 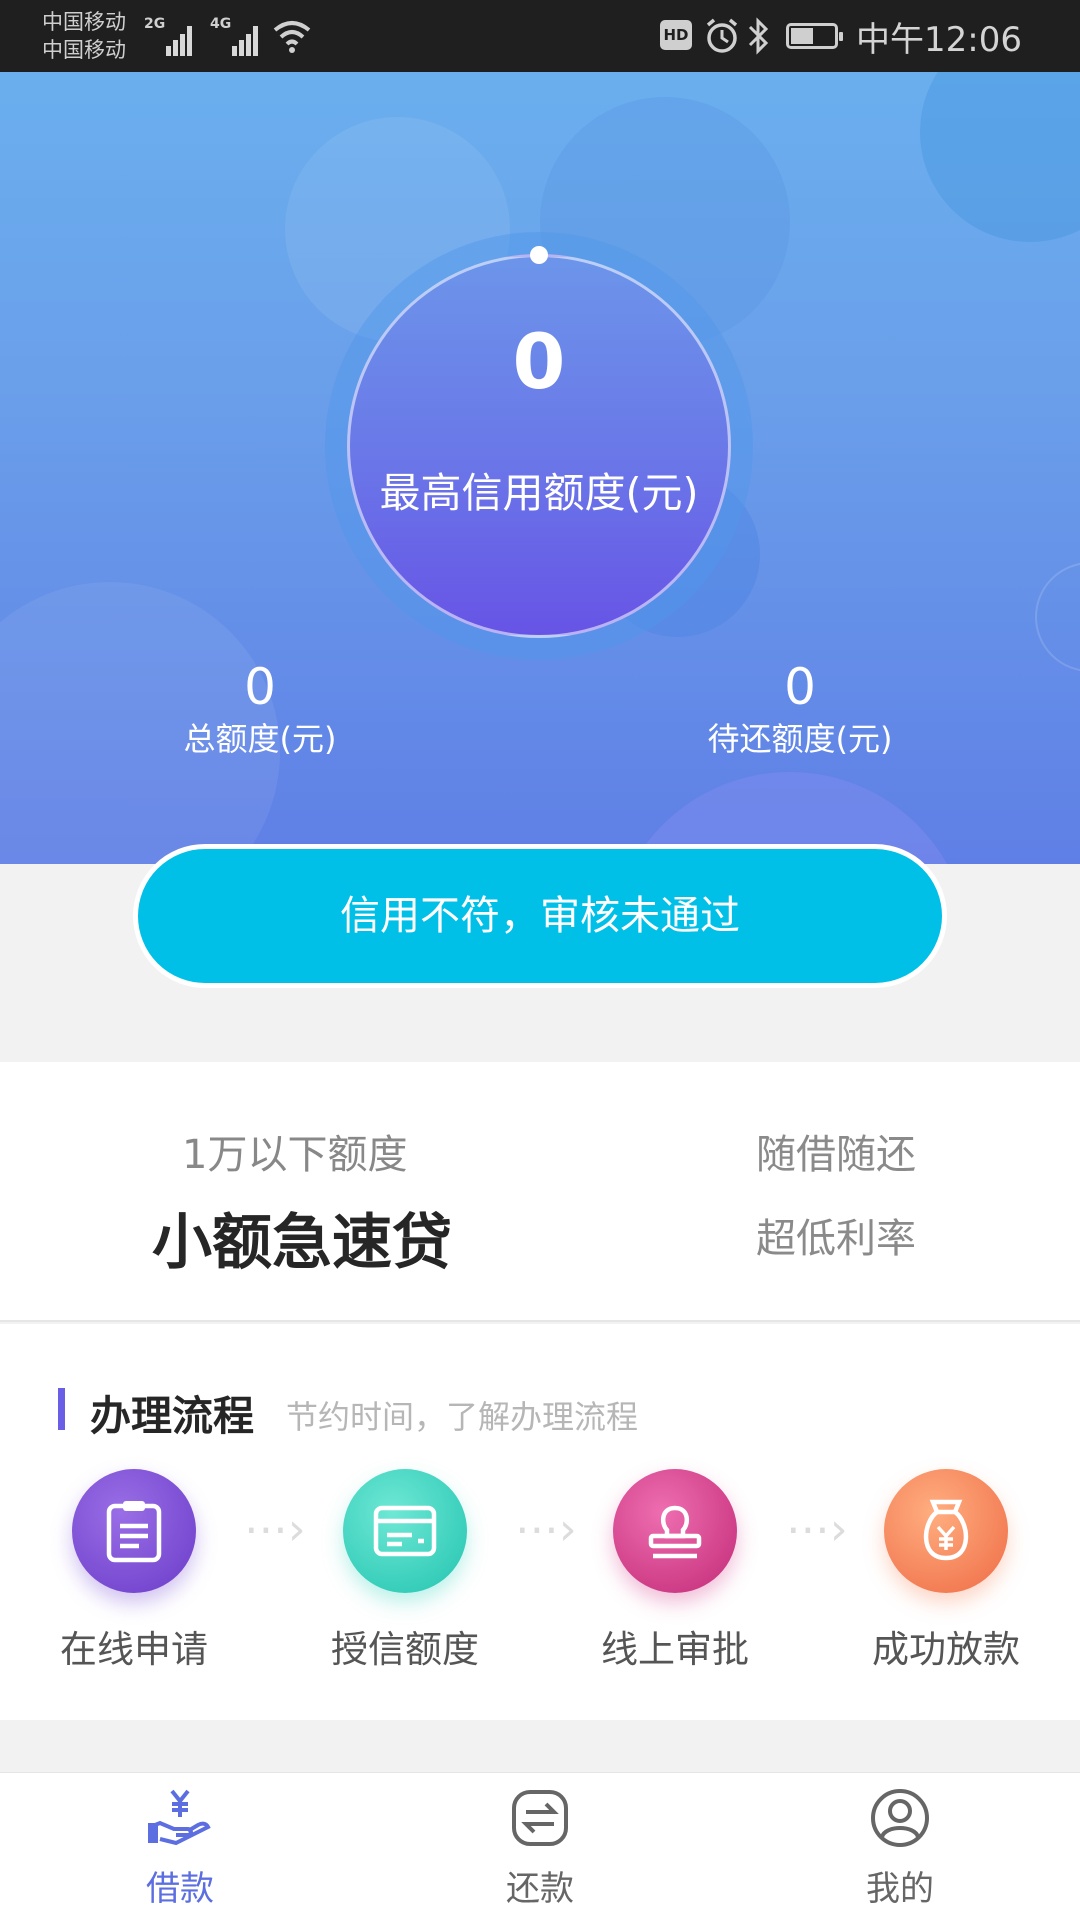 What do you see at coordinates (722, 35) in the screenshot?
I see `alarm-icon` at bounding box center [722, 35].